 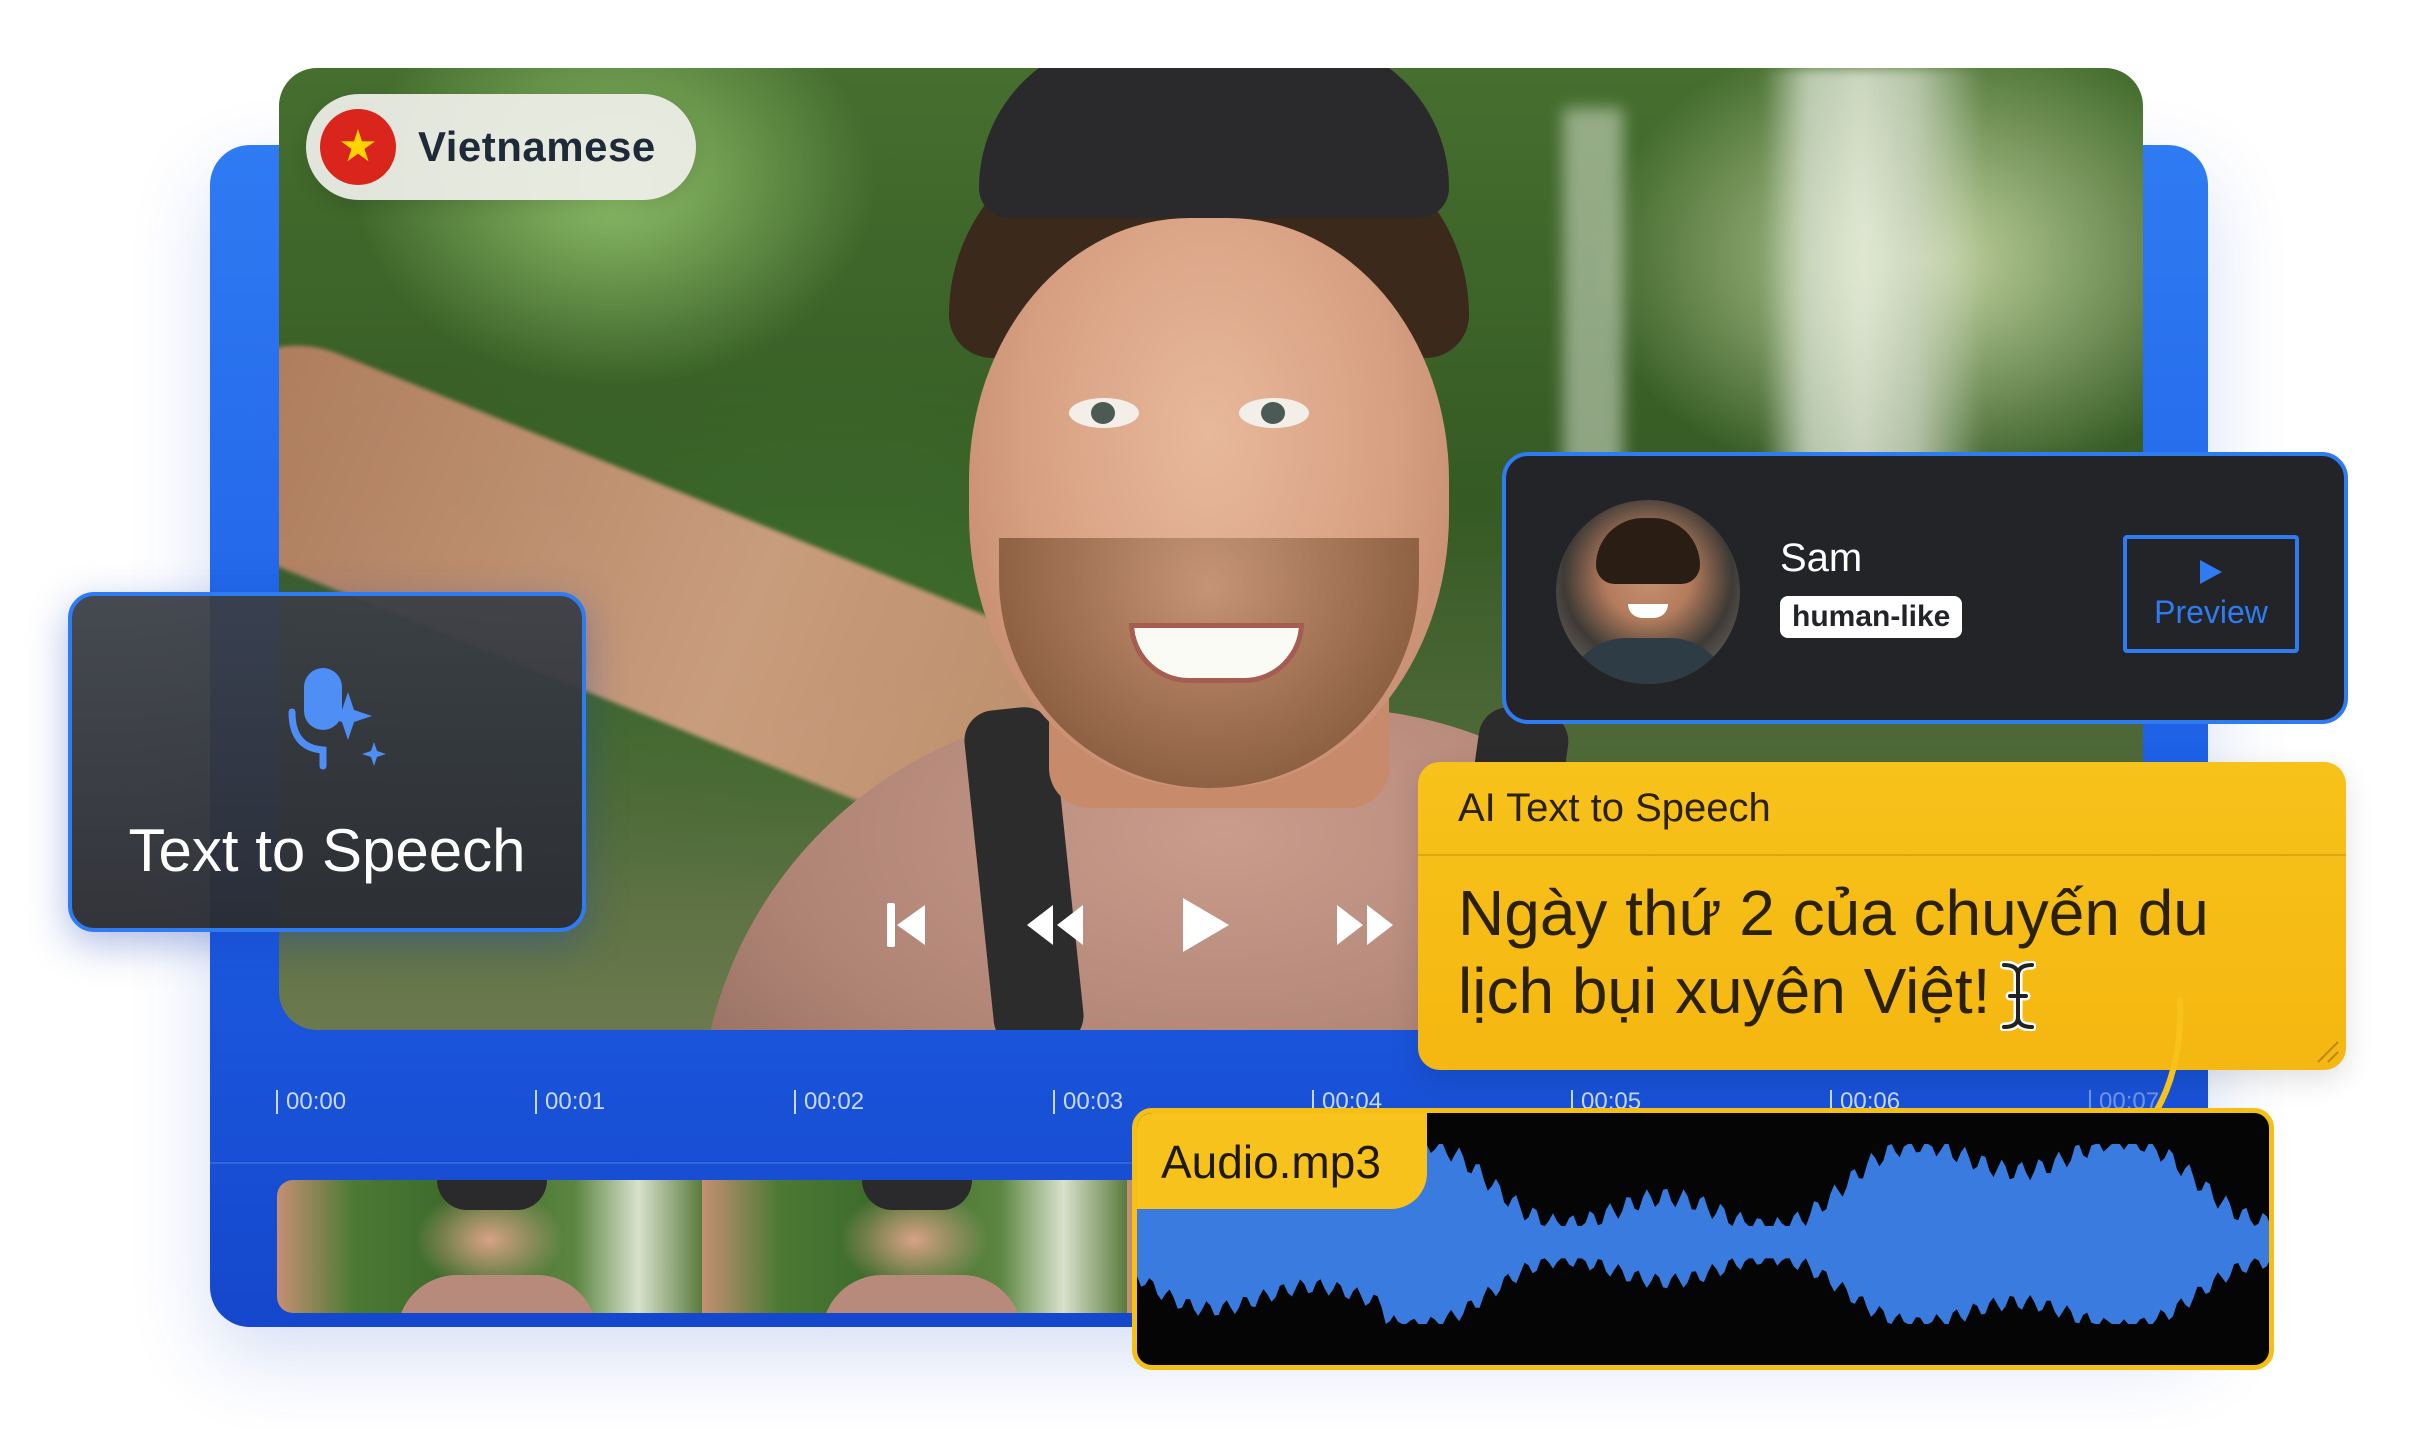 What do you see at coordinates (829, 1102) in the screenshot?
I see `timeline-tick: 00:02` at bounding box center [829, 1102].